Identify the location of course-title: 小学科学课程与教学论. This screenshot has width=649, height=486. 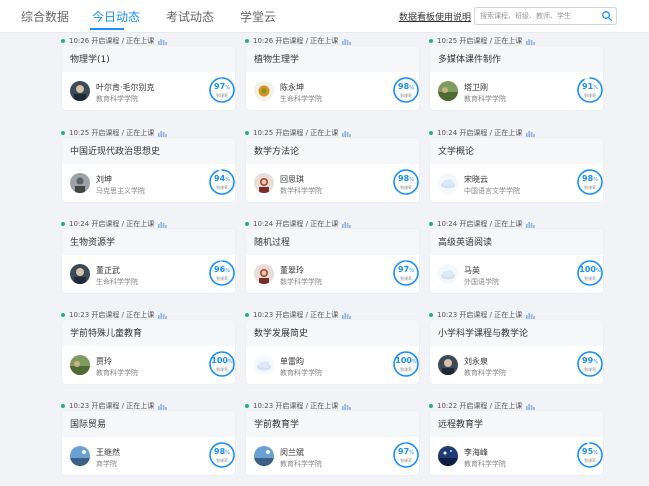
(483, 332).